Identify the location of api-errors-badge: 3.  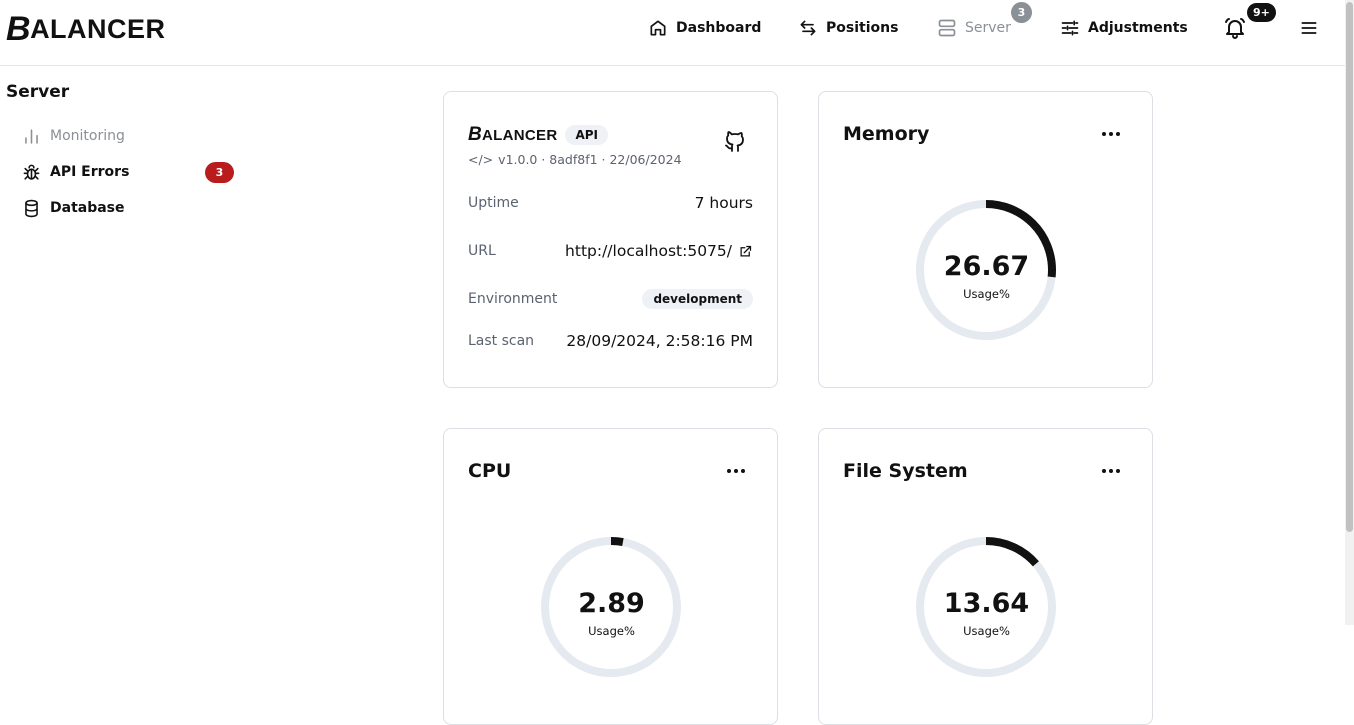
(219, 172).